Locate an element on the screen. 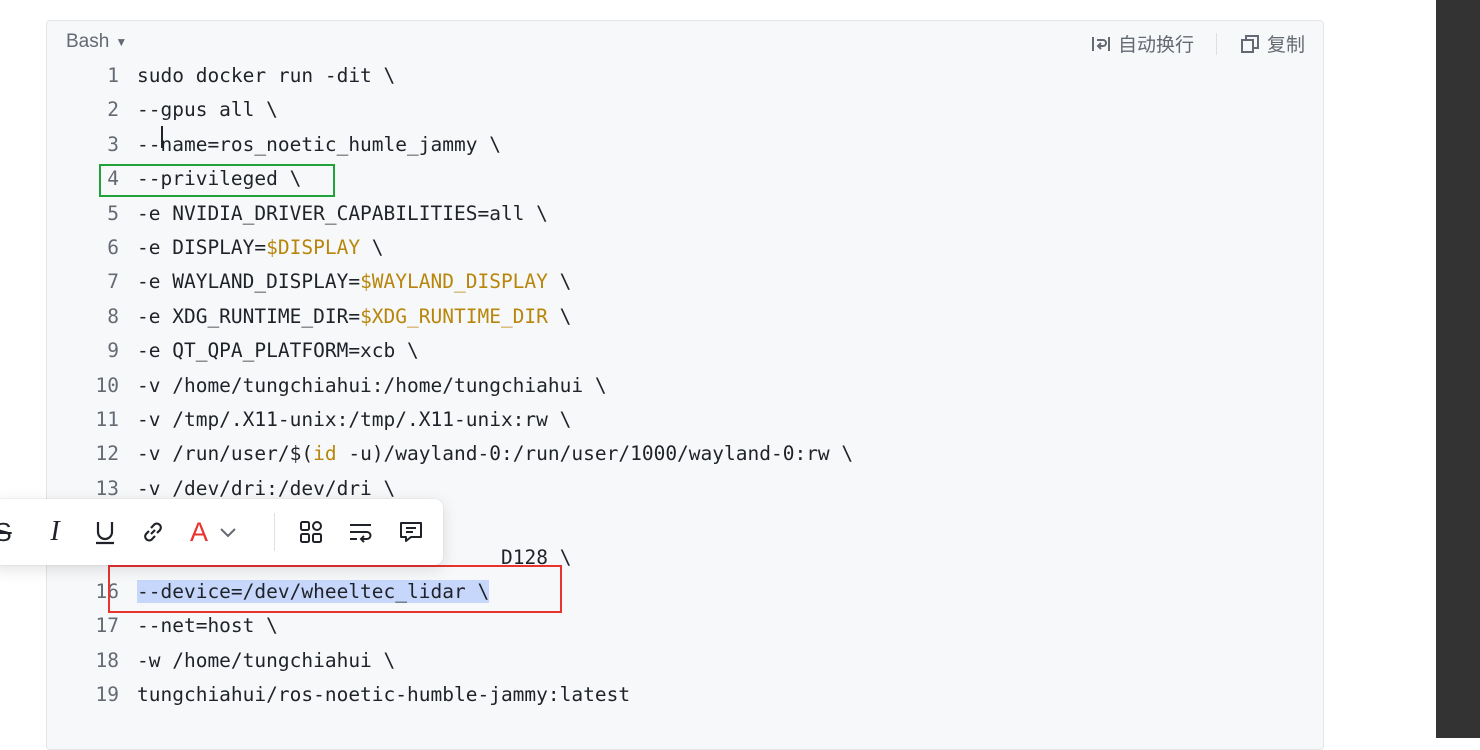 This screenshot has height=750, width=1480. text-color-icon: A is located at coordinates (198, 531).